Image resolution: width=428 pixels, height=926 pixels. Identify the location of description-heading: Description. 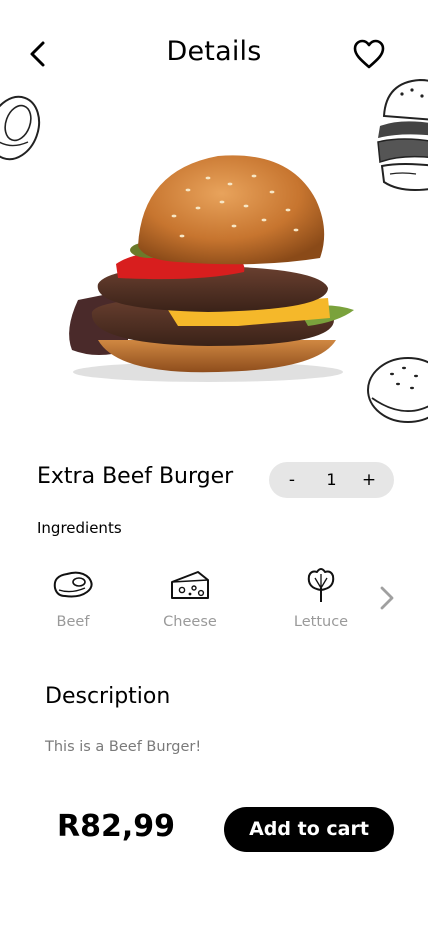
(108, 696).